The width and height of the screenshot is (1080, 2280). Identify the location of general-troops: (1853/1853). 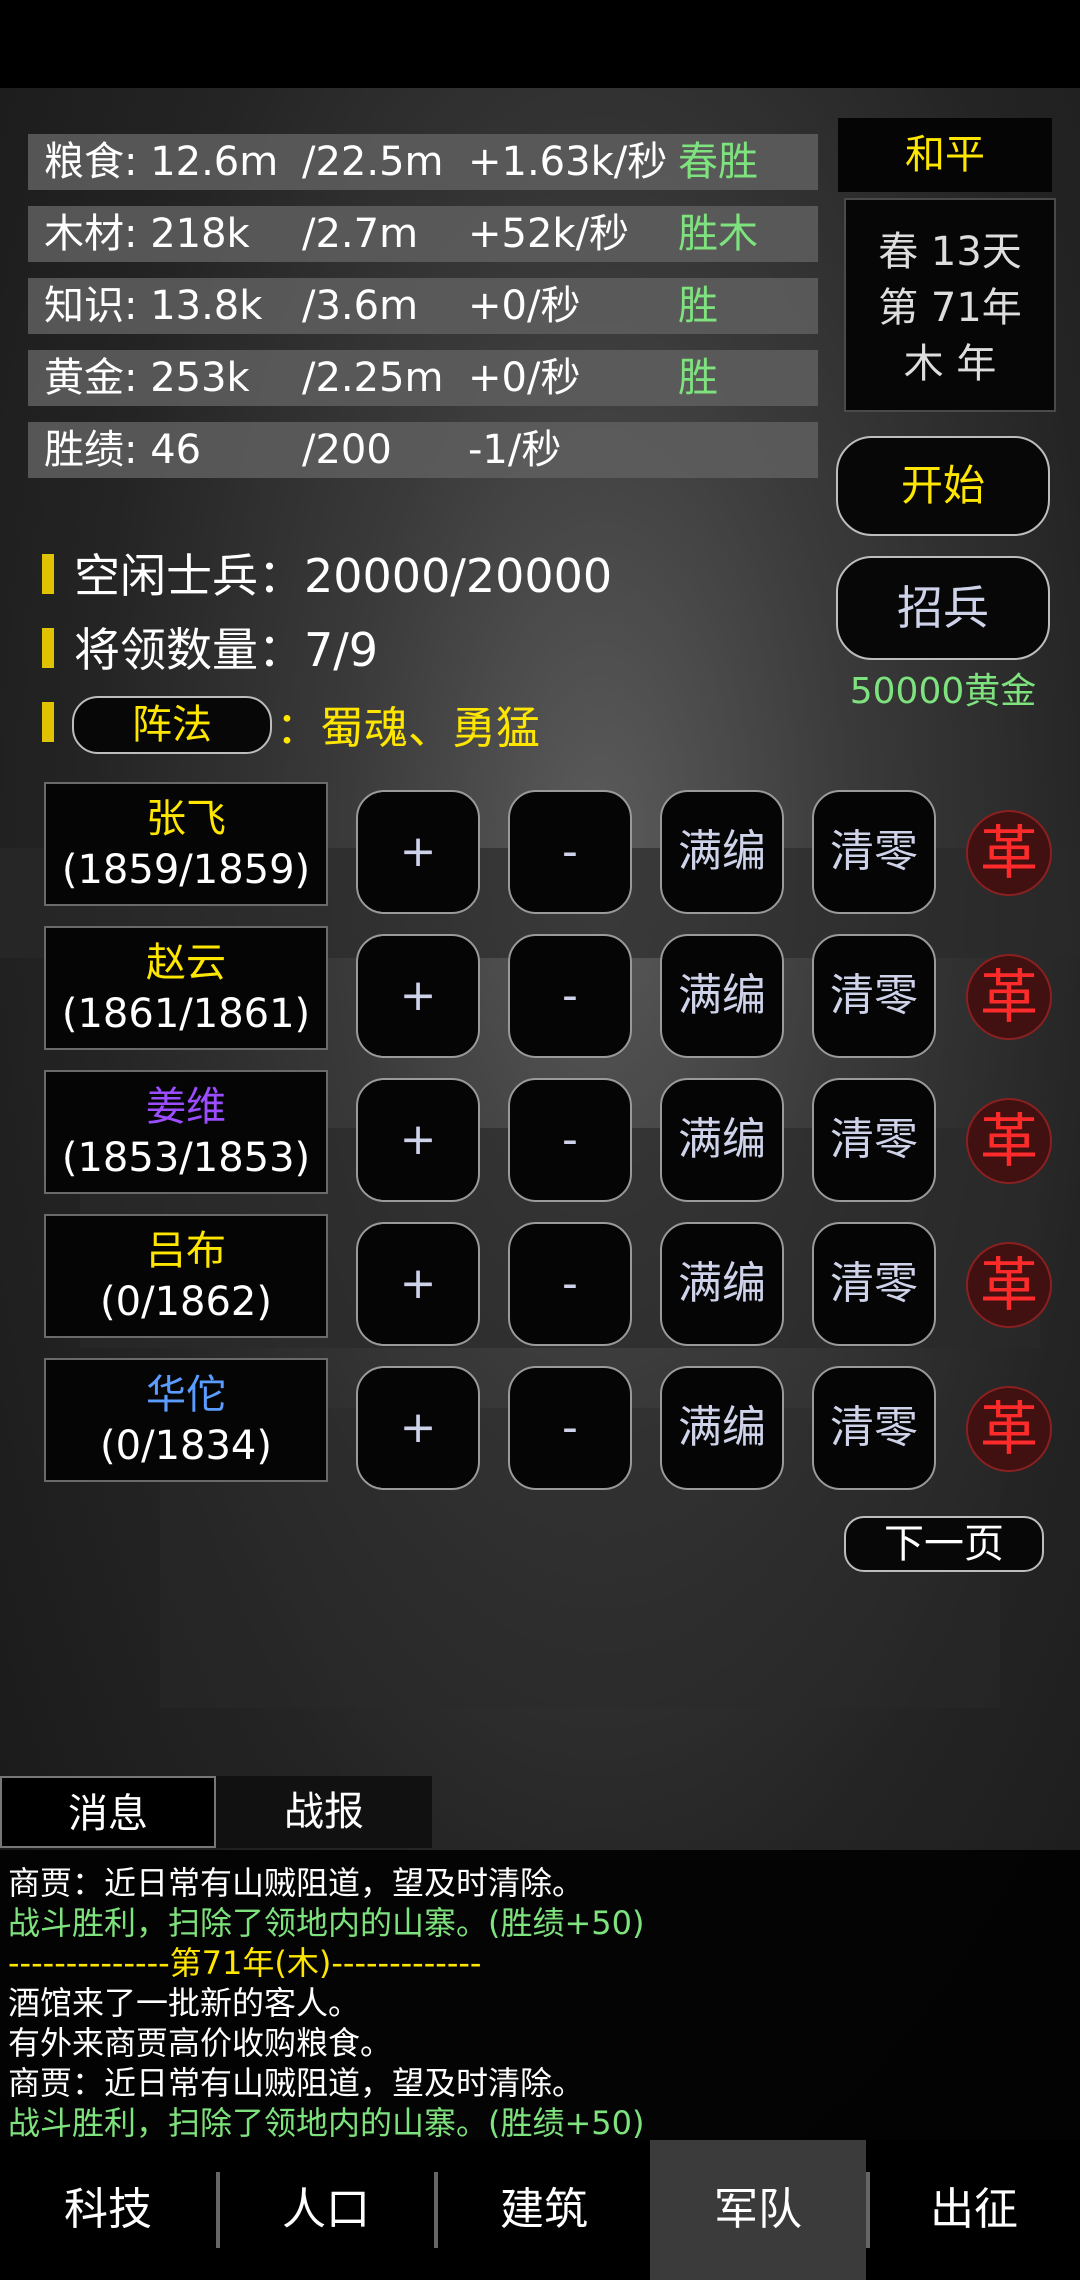
(186, 1158).